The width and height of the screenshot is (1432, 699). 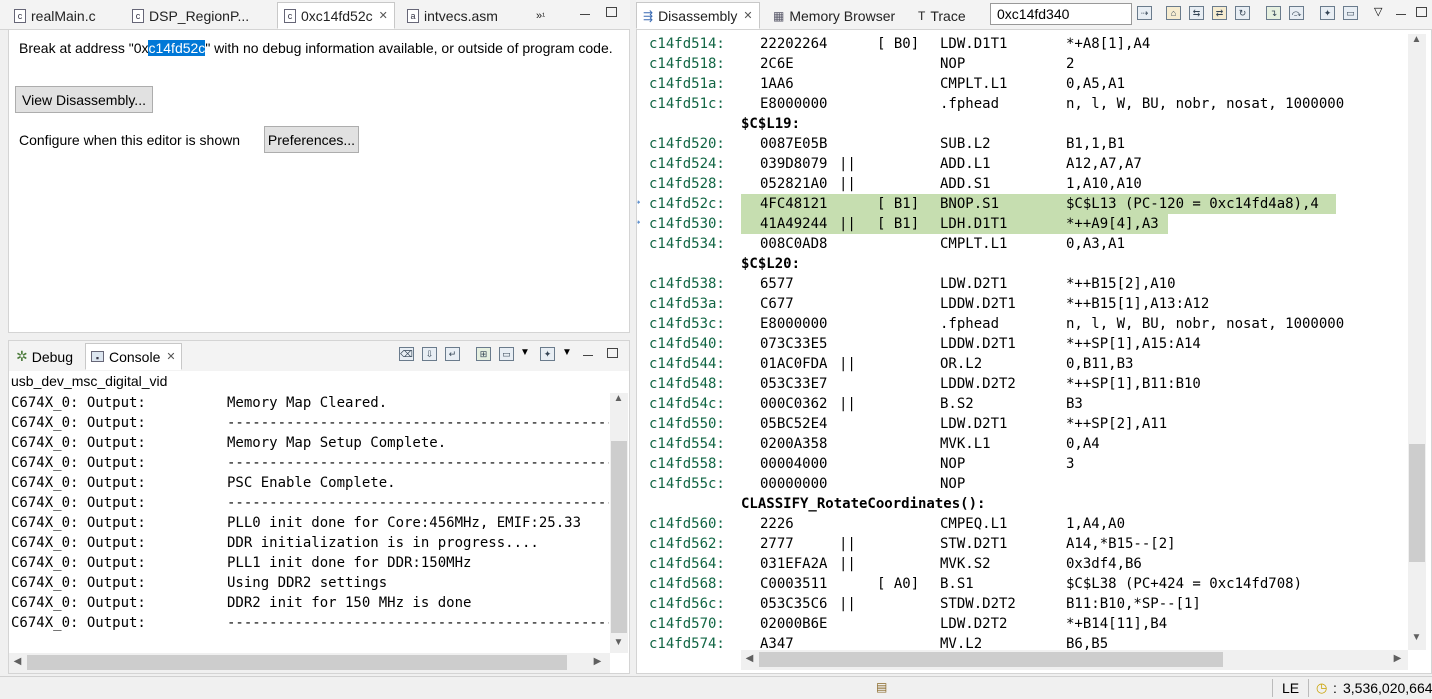 What do you see at coordinates (1022, 244) in the screenshot?
I see `disassembly-row: c14fd534: 008C0AD8 CMPLT.L1 0,A3,A1` at bounding box center [1022, 244].